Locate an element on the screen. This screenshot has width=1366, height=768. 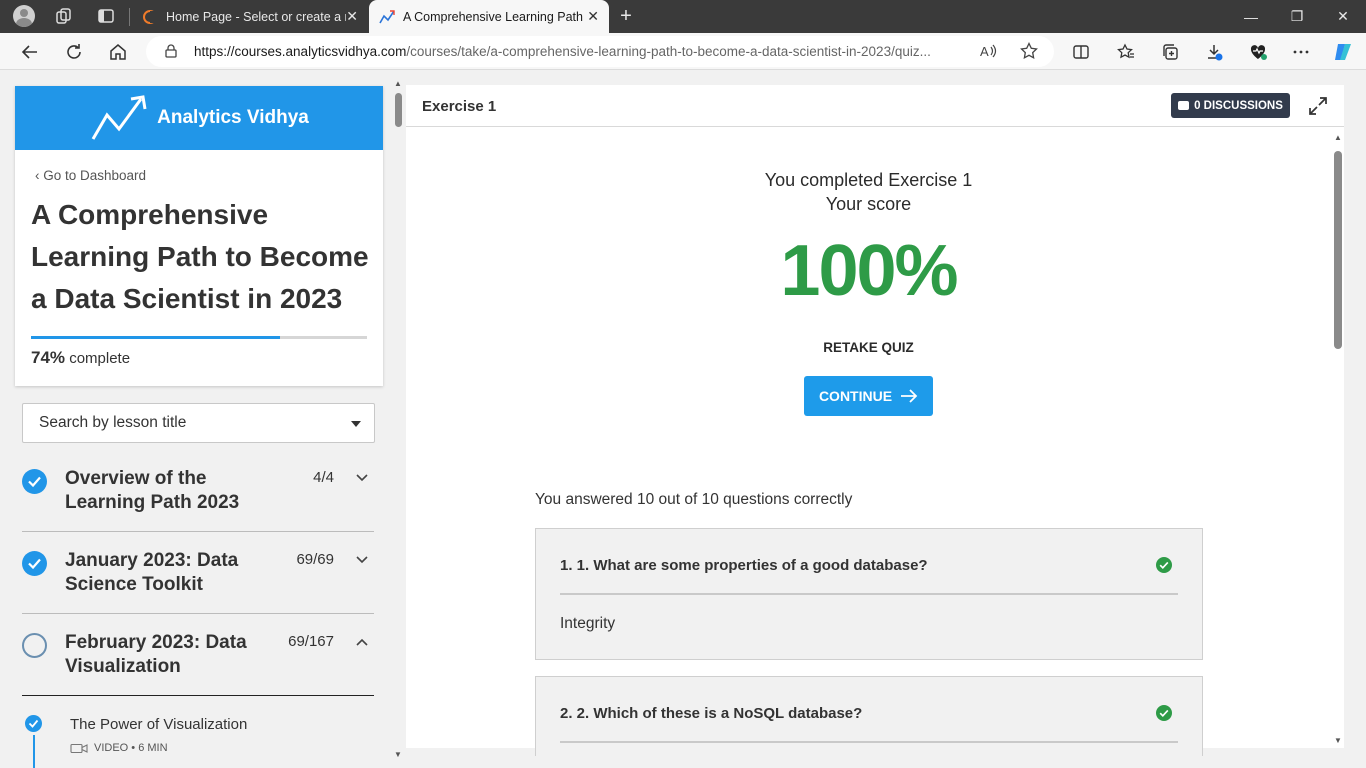
section-title: January 2023: Data Science Toolkit is located at coordinates (152, 572).